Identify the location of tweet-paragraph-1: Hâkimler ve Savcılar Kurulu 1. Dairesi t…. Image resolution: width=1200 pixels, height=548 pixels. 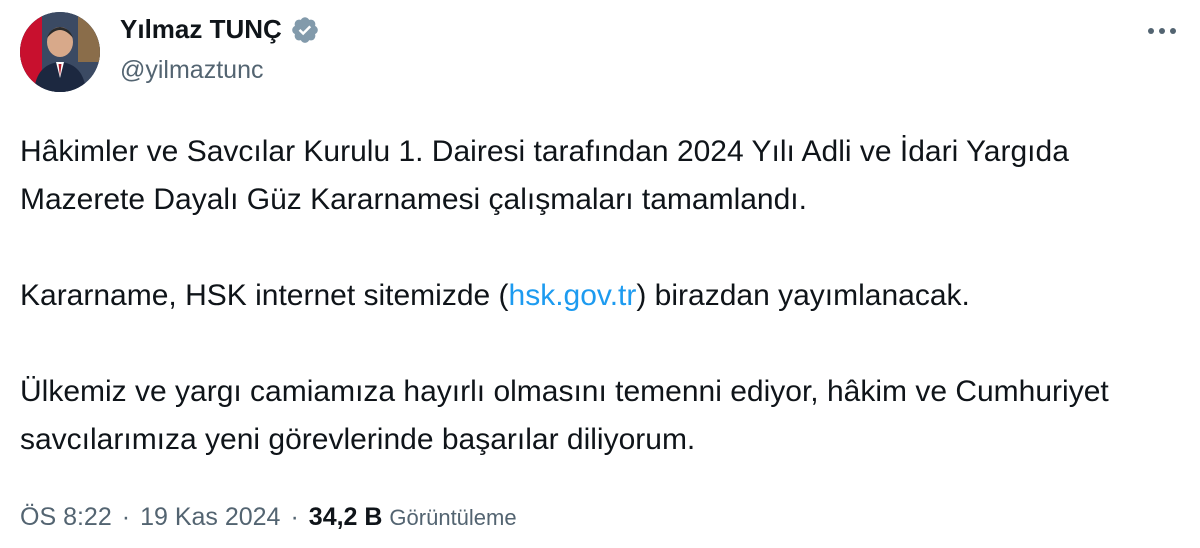
(544, 175).